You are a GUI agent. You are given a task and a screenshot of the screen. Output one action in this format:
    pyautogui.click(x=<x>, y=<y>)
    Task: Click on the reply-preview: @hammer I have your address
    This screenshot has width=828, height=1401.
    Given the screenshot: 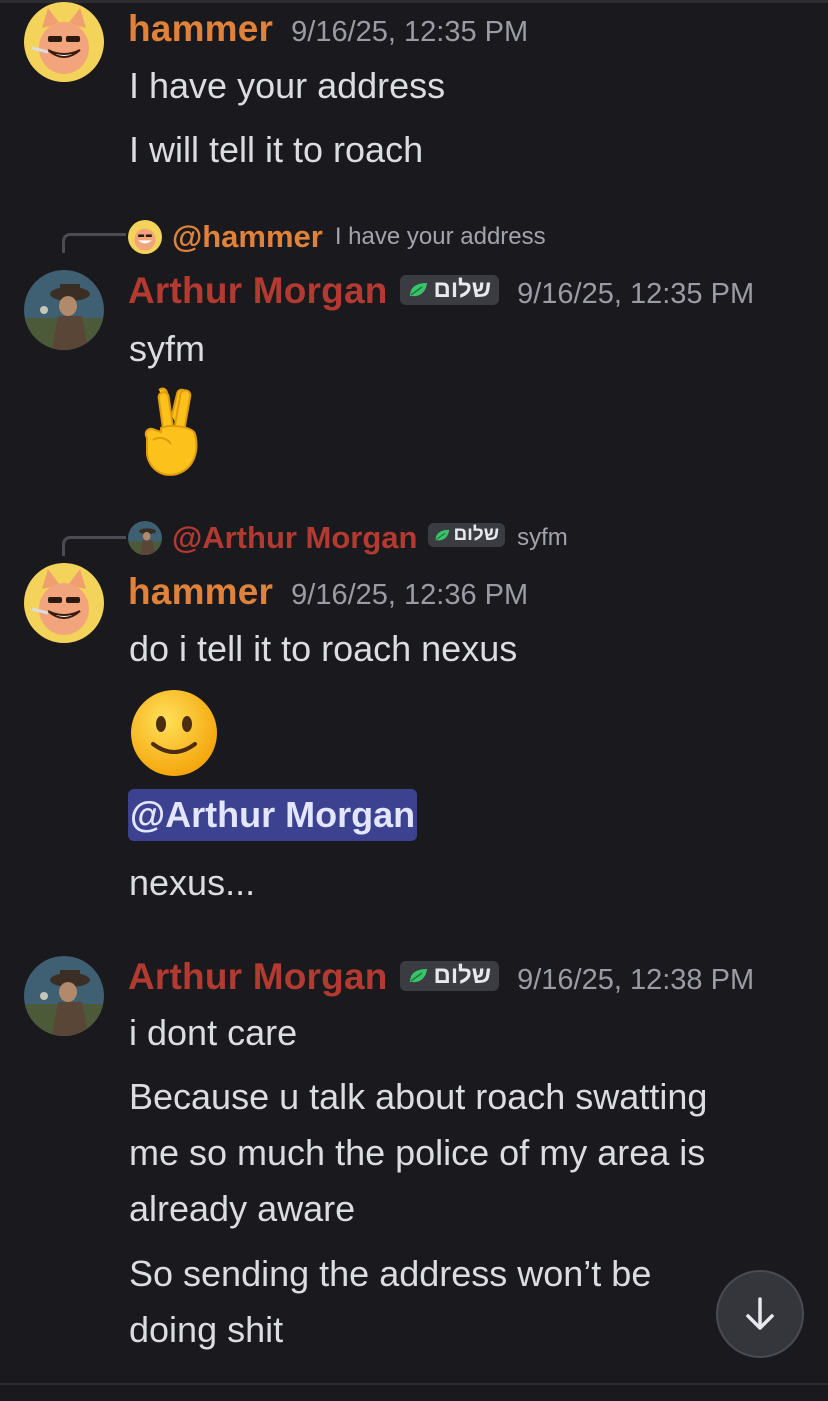 What is the action you would take?
    pyautogui.click(x=337, y=237)
    